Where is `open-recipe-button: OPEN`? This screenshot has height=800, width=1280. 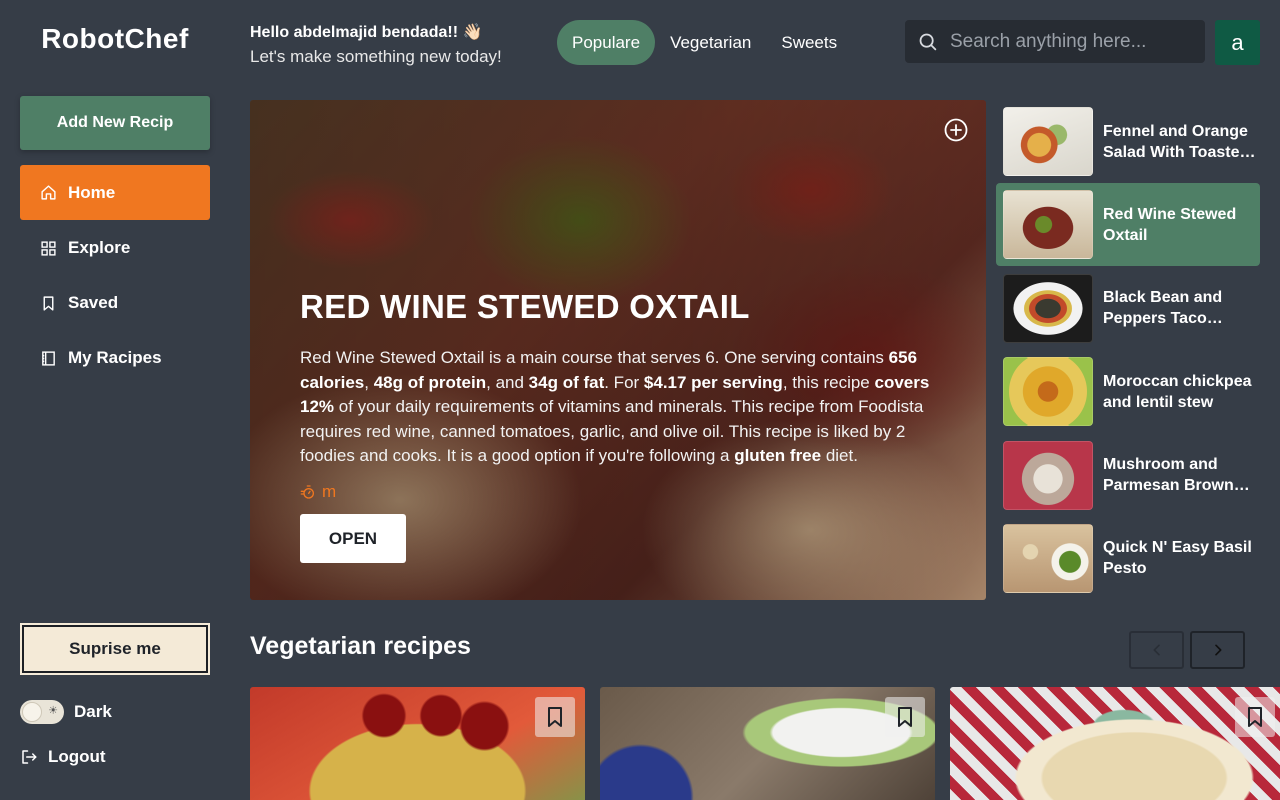 open-recipe-button: OPEN is located at coordinates (353, 538).